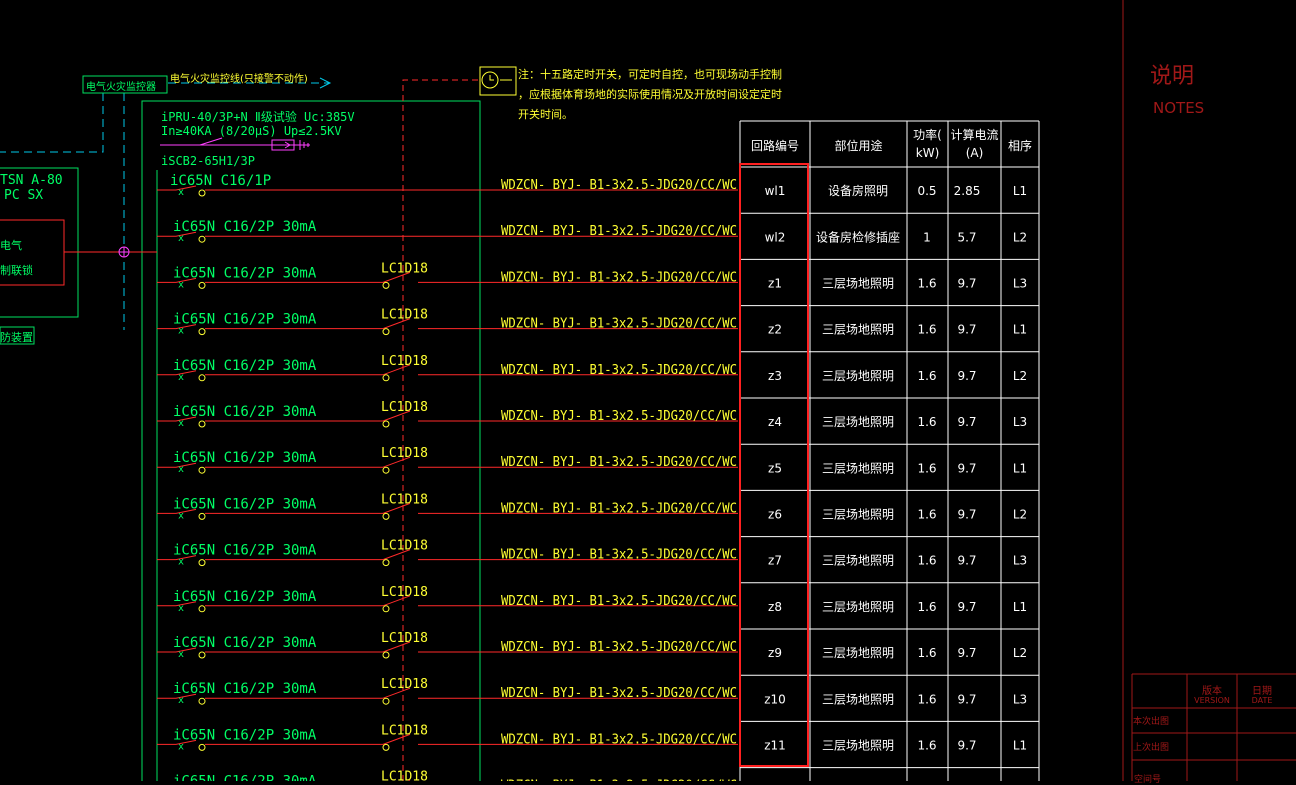 This screenshot has width=1296, height=785. What do you see at coordinates (858, 190) in the screenshot?
I see `usage-cell: 设备房照明` at bounding box center [858, 190].